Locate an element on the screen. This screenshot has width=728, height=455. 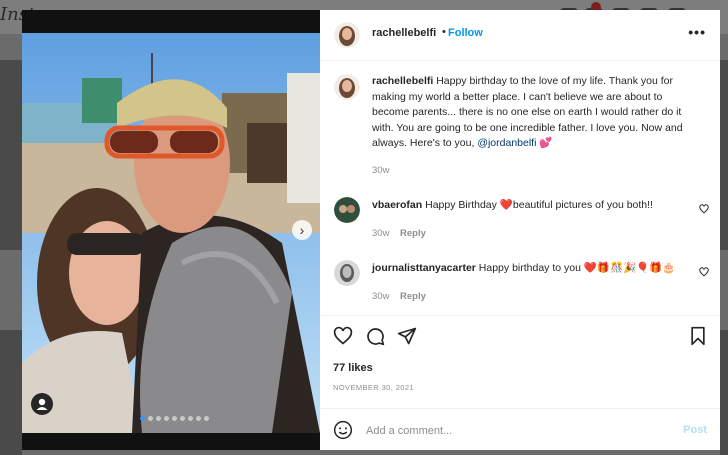
comment-username: vbaerofan is located at coordinates (397, 205).